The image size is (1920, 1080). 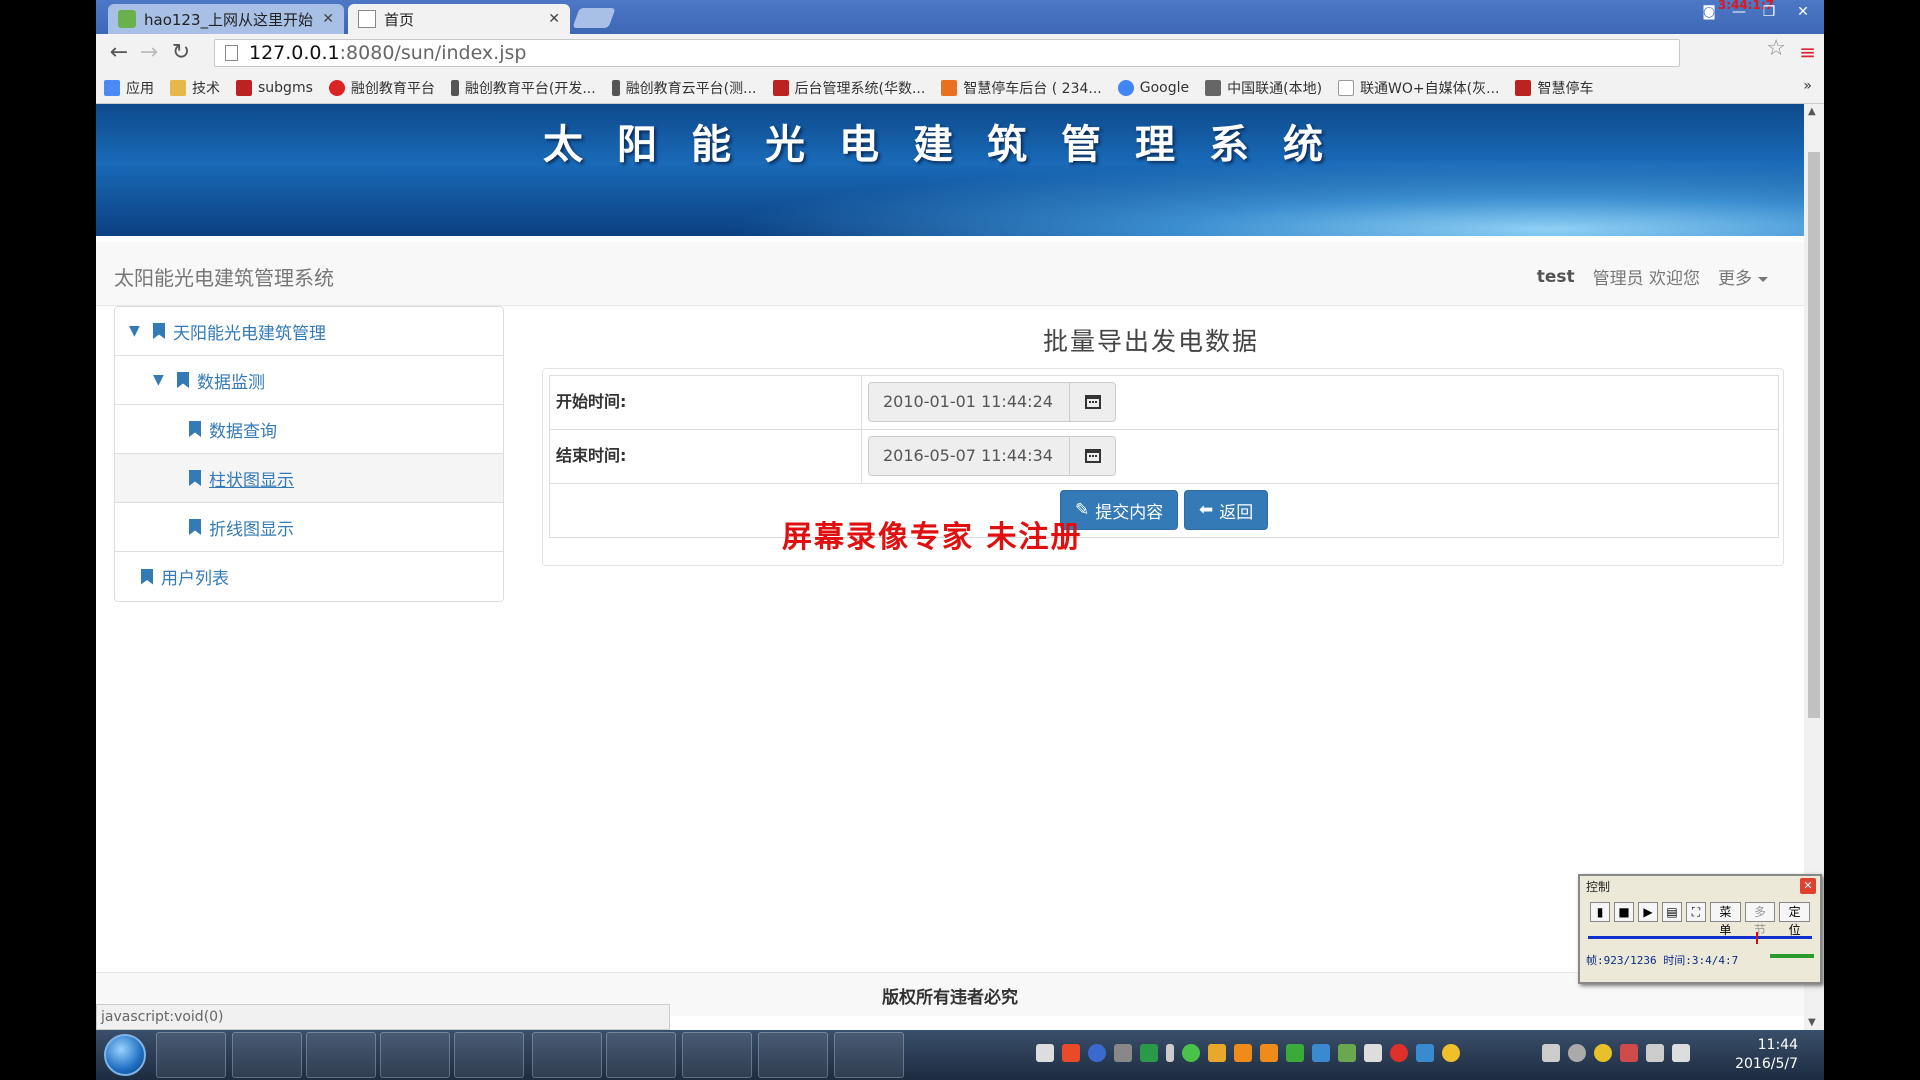 I want to click on tree-item-user-list: 用户列表, so click(x=309, y=576).